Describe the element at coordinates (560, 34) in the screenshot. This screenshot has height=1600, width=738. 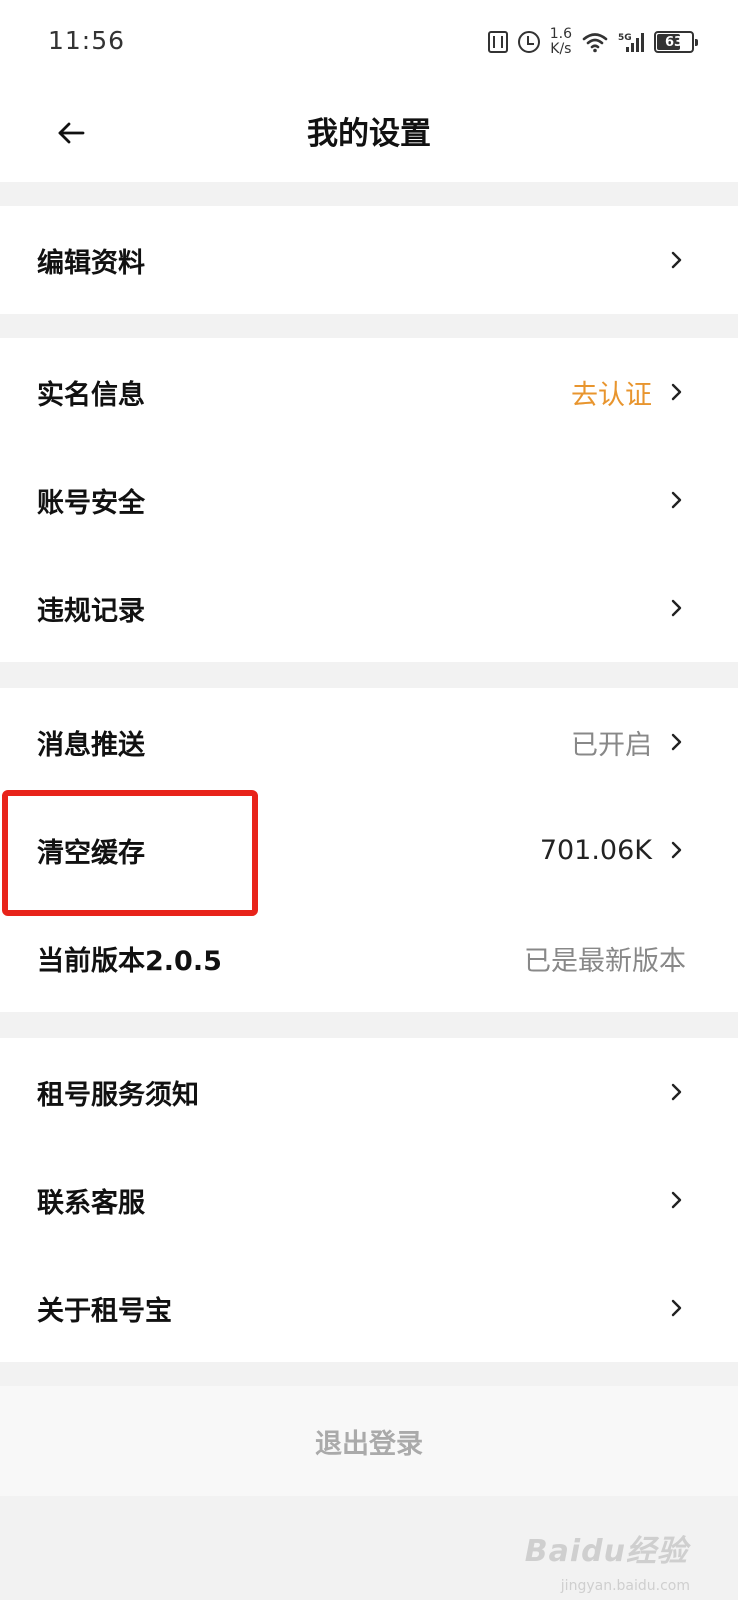
I see `network-speed-value: 1.6` at that location.